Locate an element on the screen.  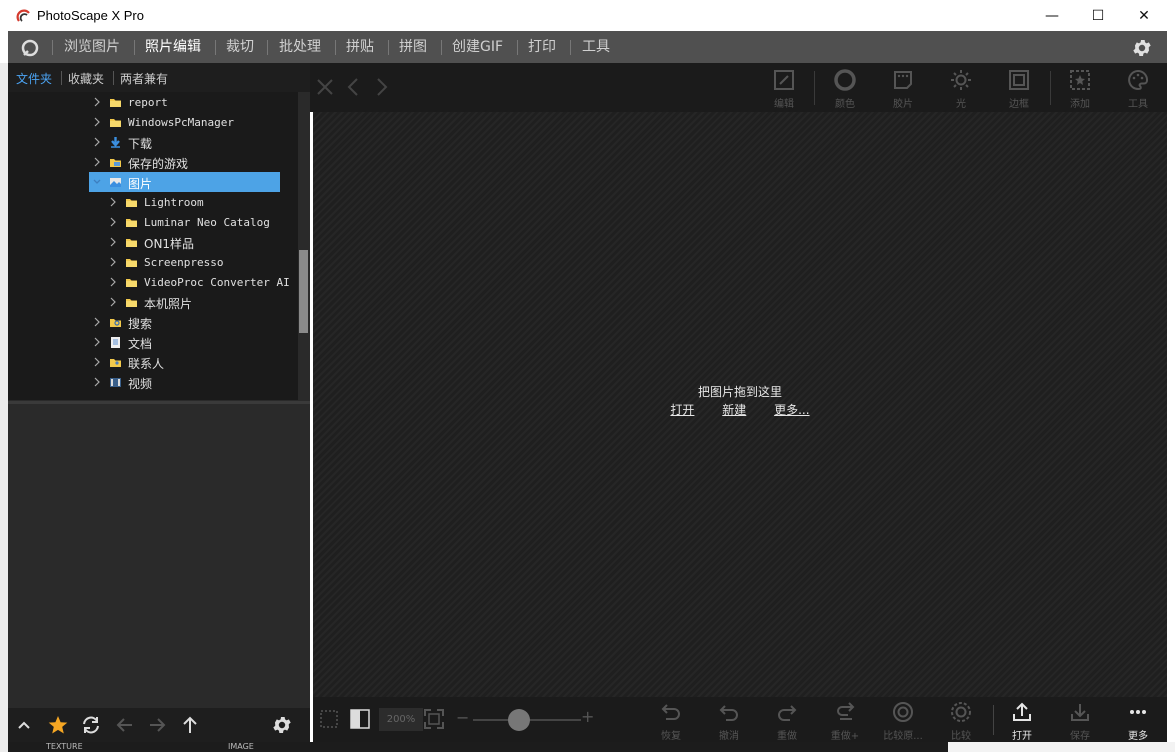
save-button: 保存 is located at coordinates (1080, 720).